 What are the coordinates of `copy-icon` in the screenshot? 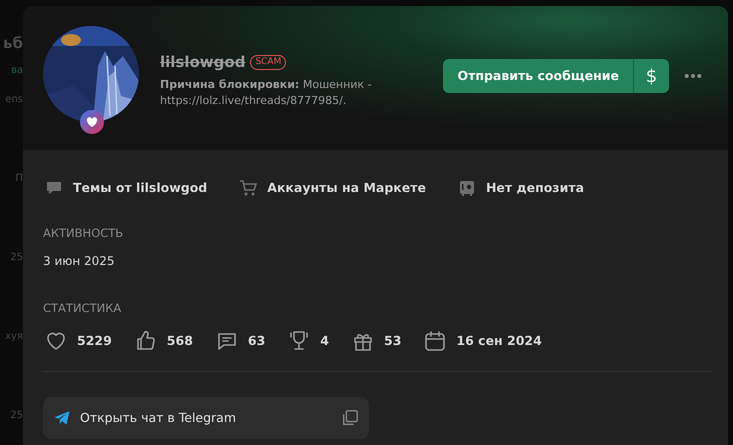 It's located at (350, 418).